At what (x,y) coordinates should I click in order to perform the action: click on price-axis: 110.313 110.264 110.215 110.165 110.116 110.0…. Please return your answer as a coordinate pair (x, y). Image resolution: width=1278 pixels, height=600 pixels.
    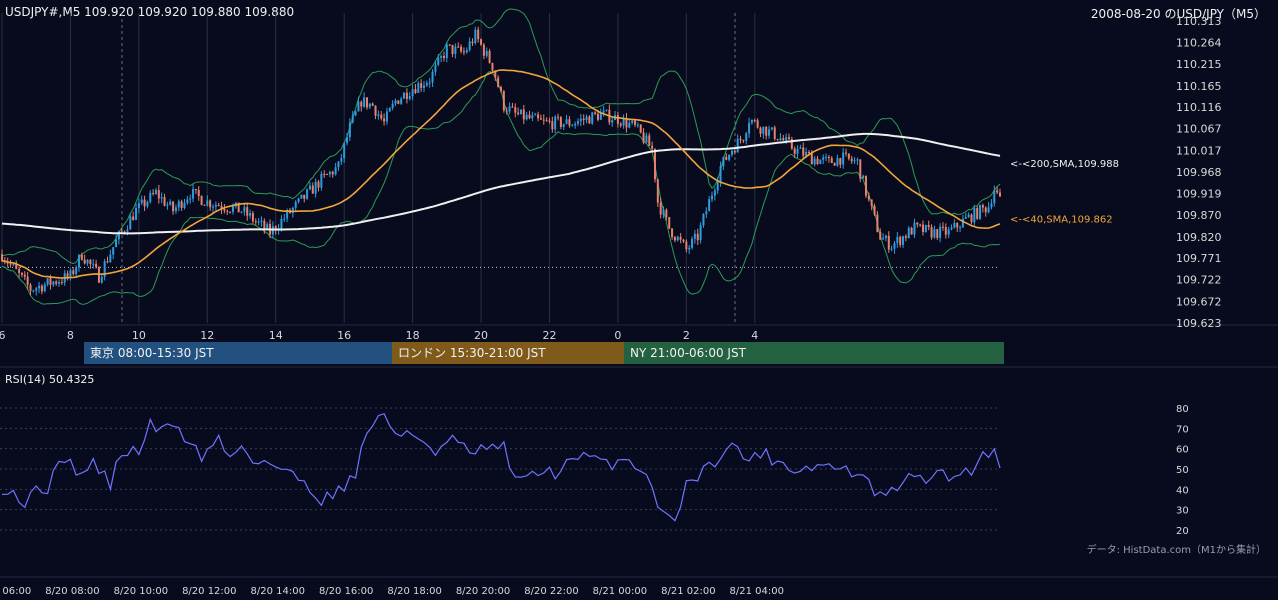
    Looking at the image, I should click on (1199, 172).